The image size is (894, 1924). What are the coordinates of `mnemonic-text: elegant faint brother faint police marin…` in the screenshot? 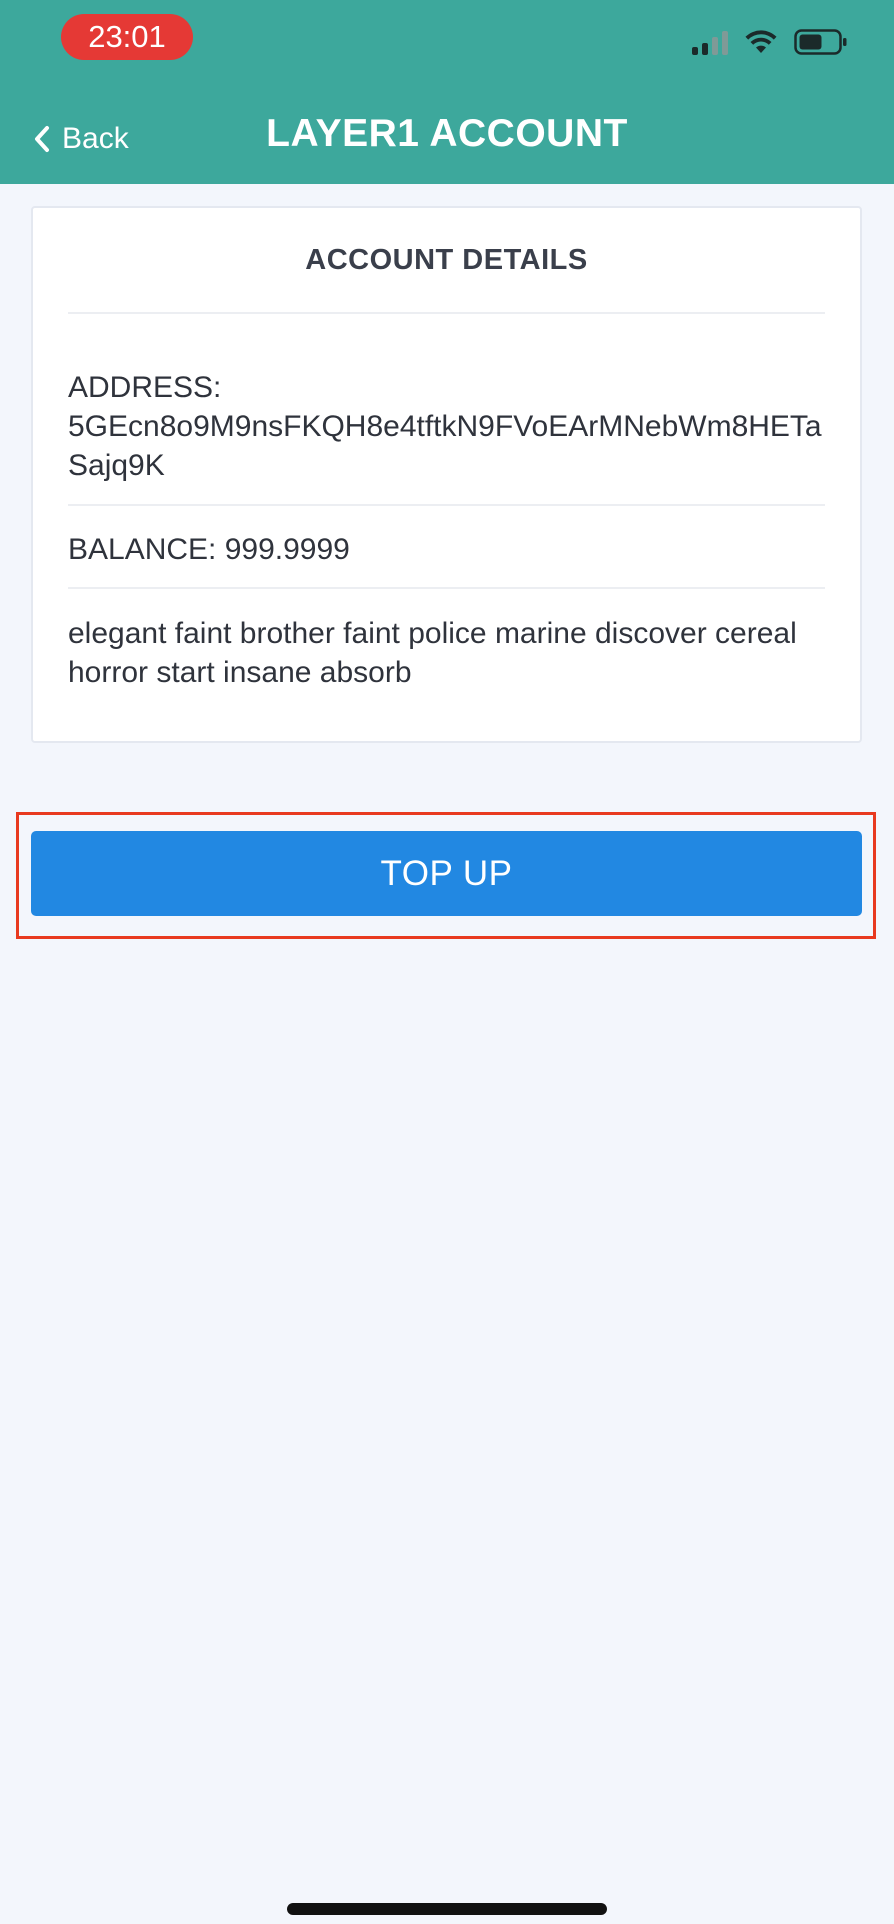 It's located at (432, 653).